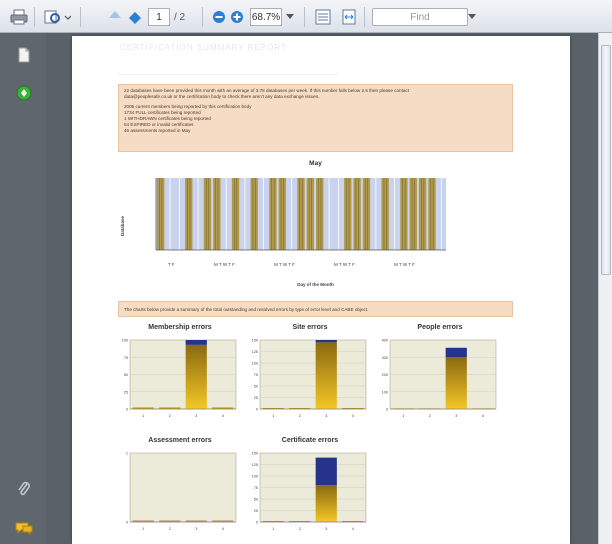 This screenshot has width=612, height=544. Describe the element at coordinates (605, 288) in the screenshot. I see `vertical-scrollbar` at that location.